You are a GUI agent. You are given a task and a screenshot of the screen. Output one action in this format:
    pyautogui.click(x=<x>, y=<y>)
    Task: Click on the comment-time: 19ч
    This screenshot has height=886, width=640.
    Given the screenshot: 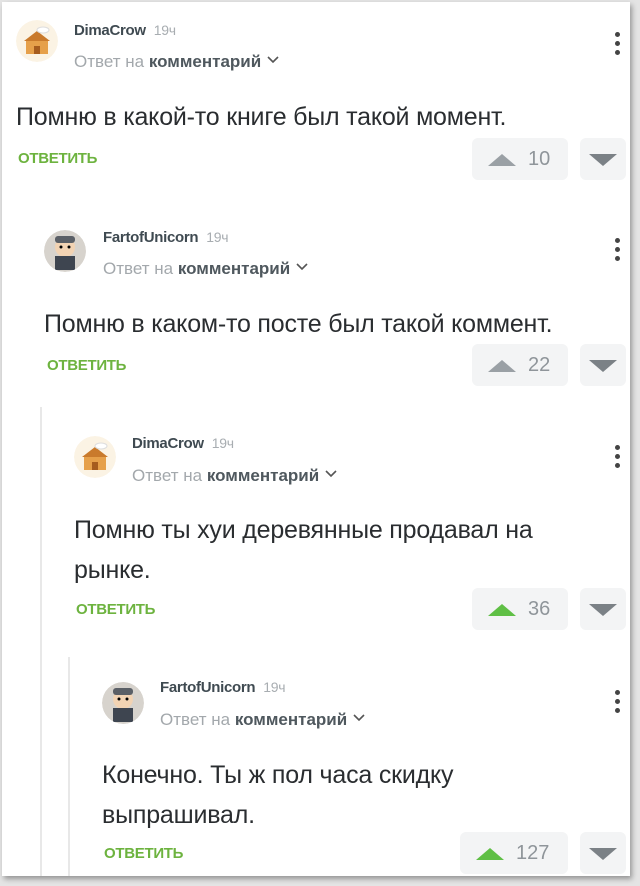 What is the action you would take?
    pyautogui.click(x=274, y=687)
    